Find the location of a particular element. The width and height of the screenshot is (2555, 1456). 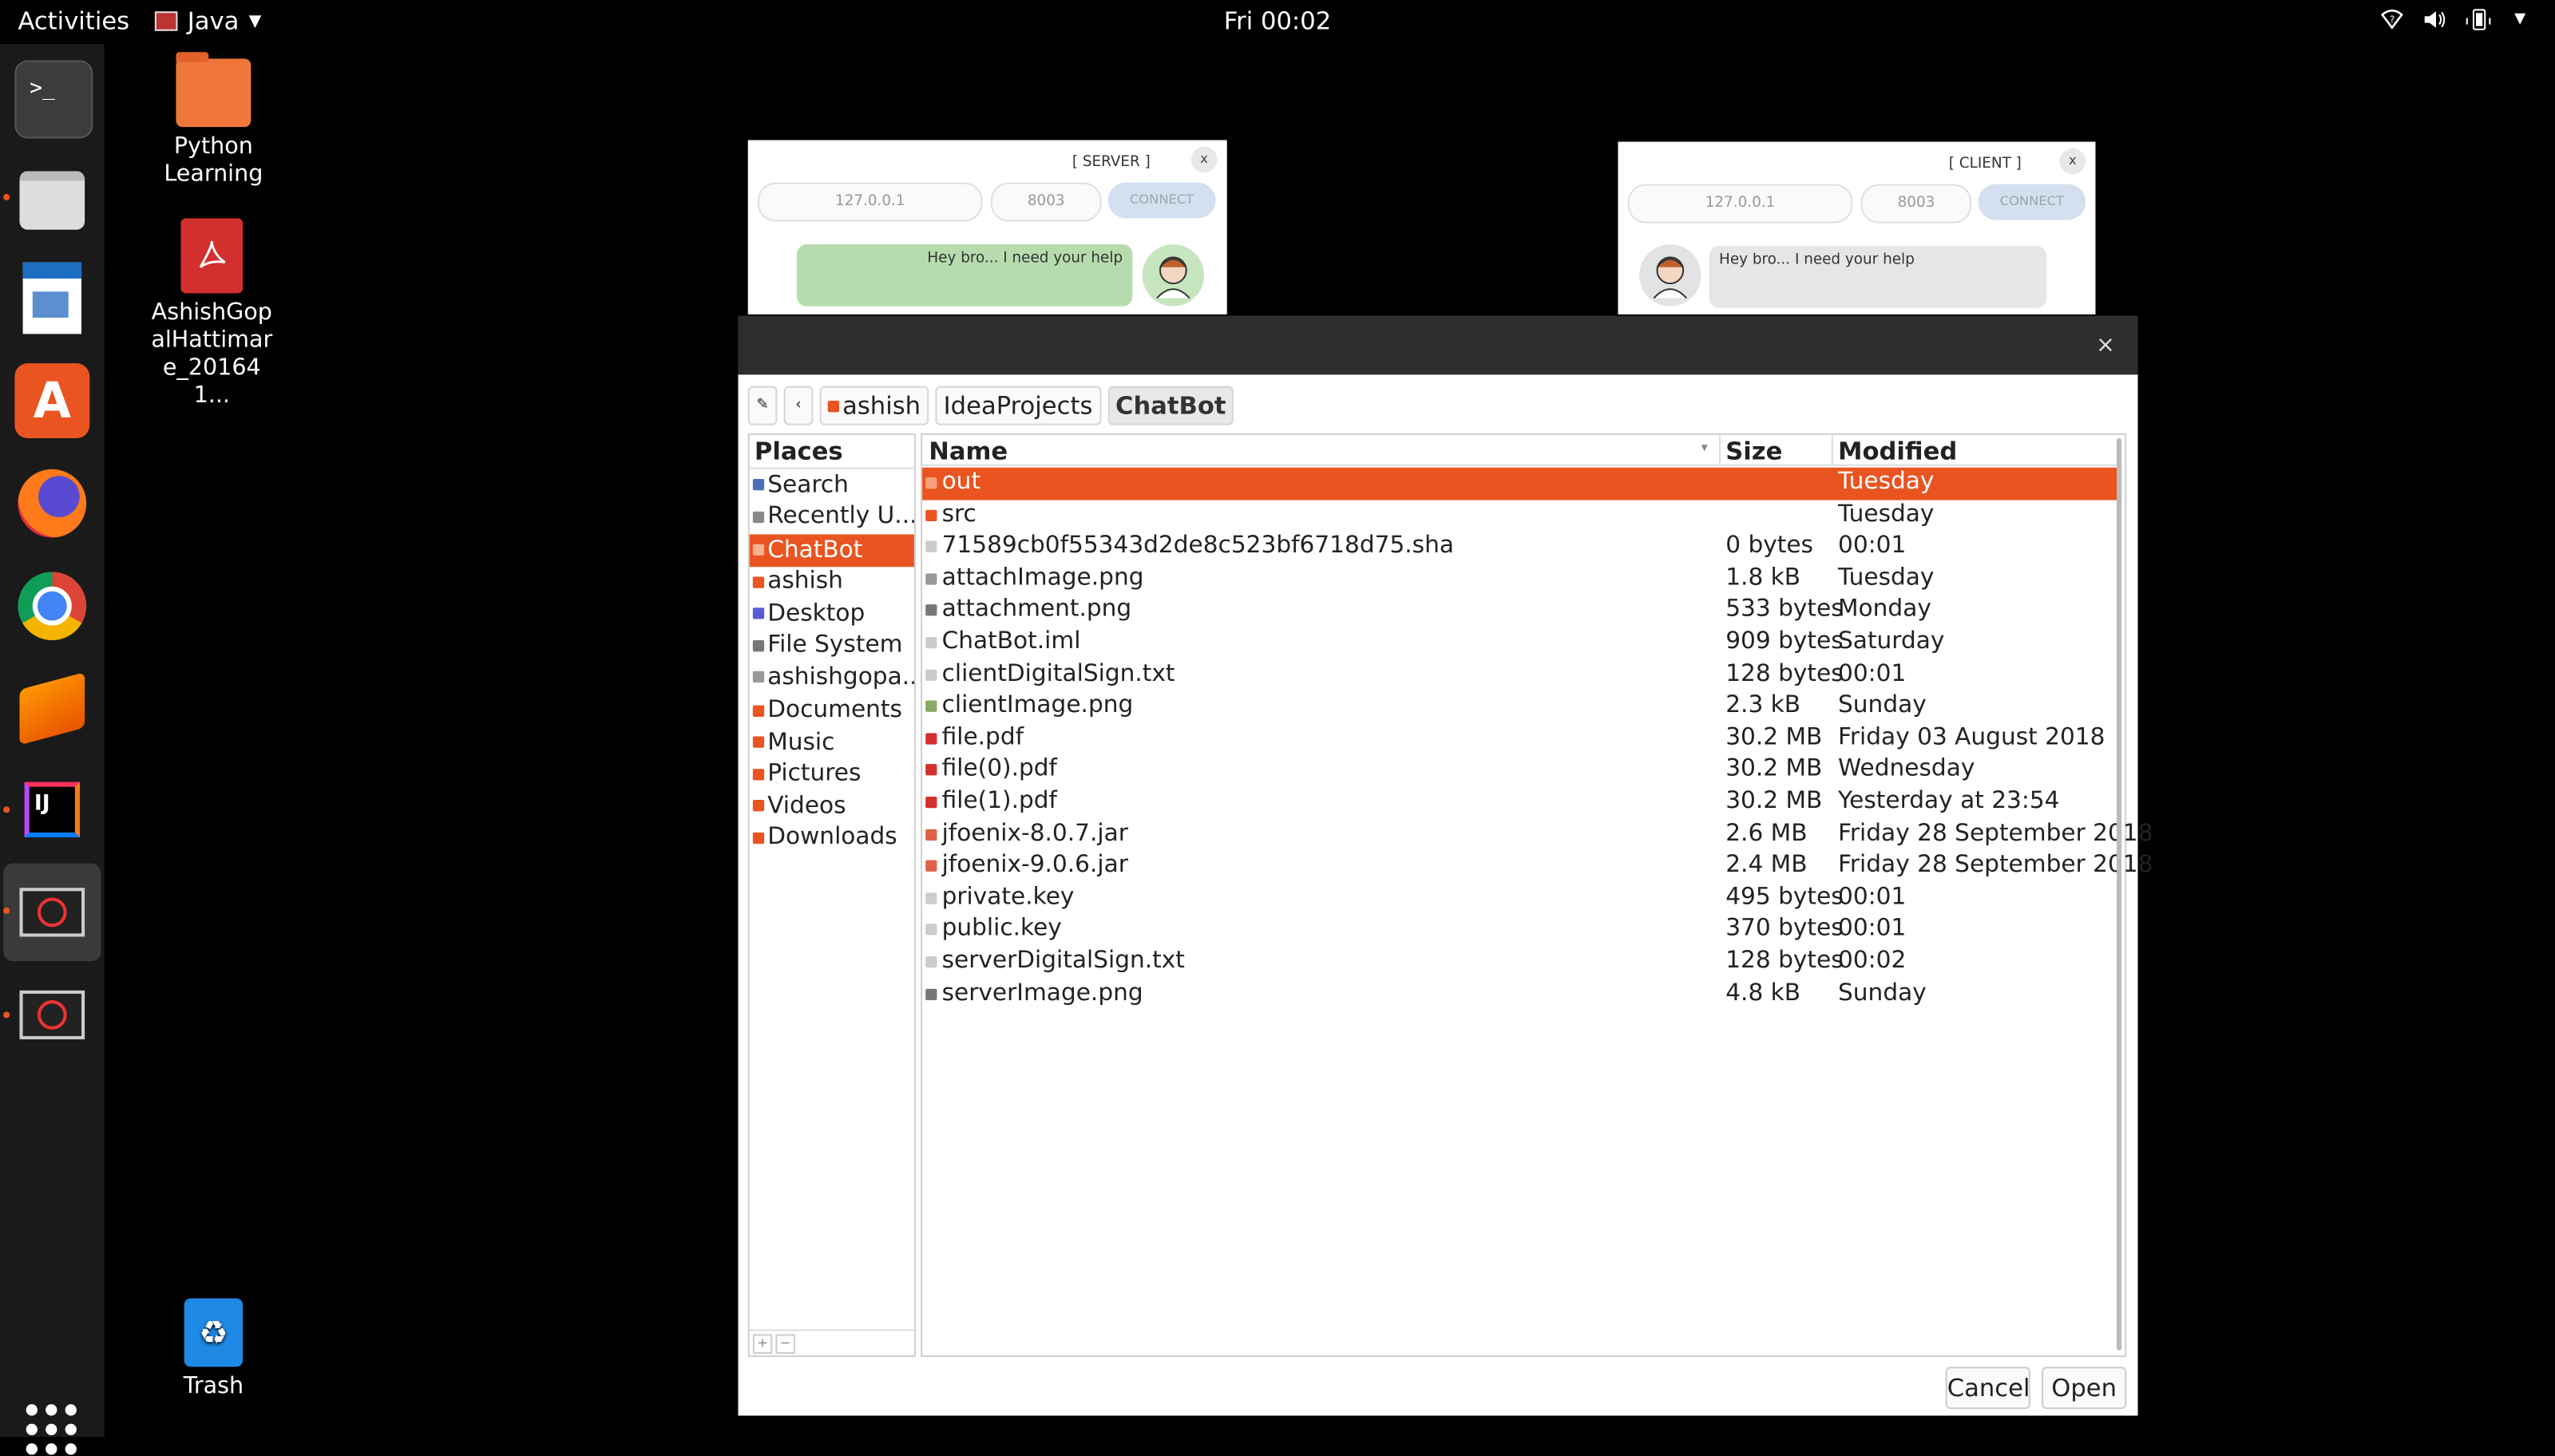

place-item: Music is located at coordinates (832, 742).